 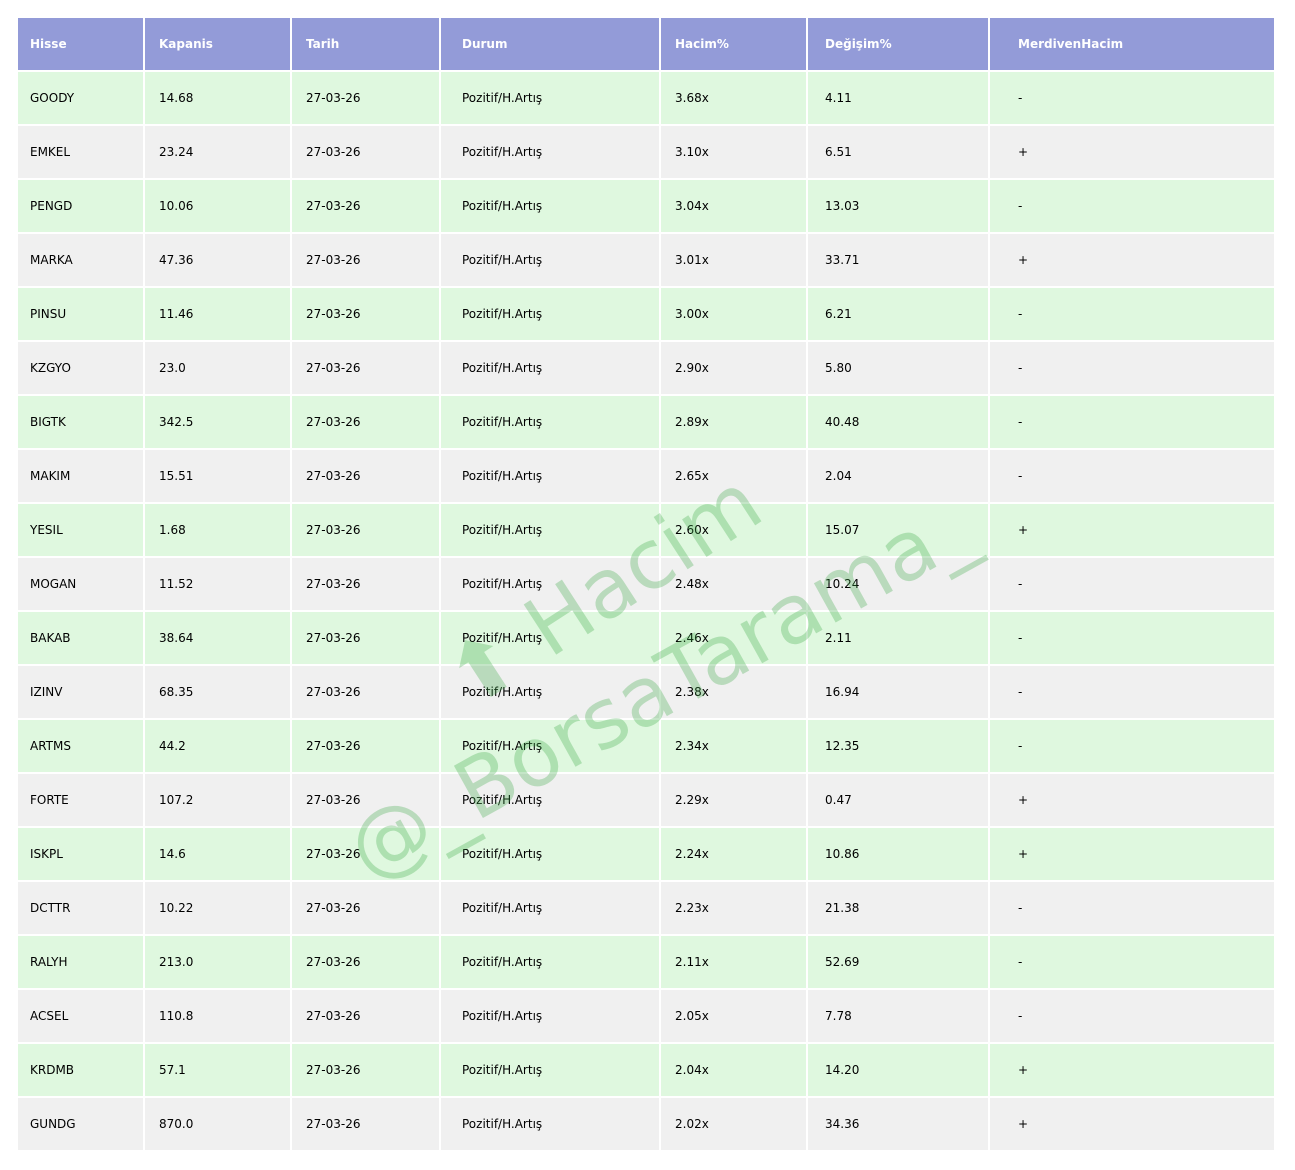 I want to click on table-cell: 10.24, so click(x=898, y=584).